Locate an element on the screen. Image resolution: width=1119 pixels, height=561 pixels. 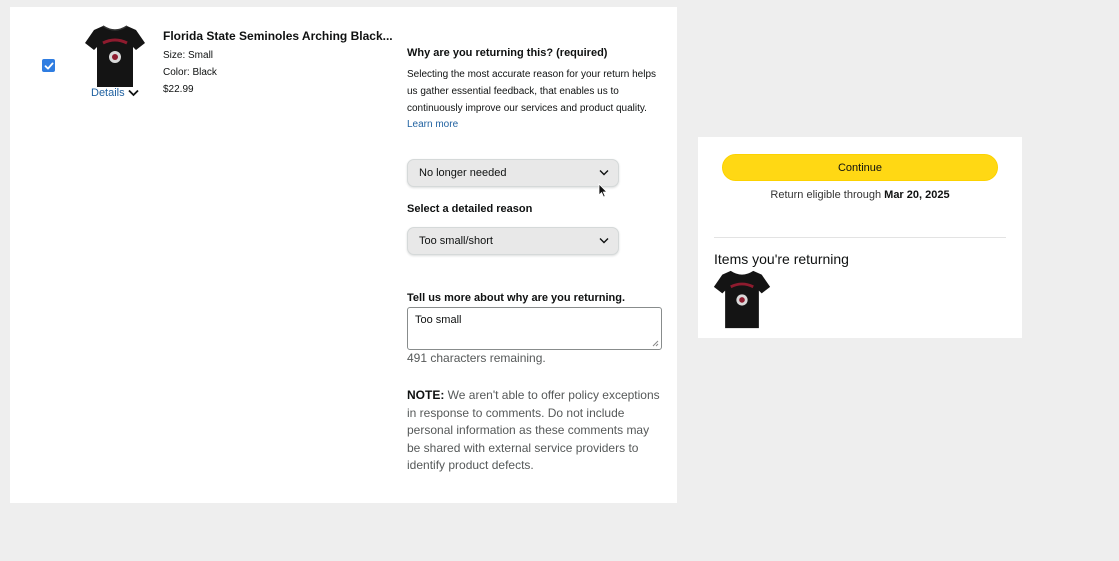
return-eligibility: Return eligible through Mar 20, 2025 is located at coordinates (860, 195).